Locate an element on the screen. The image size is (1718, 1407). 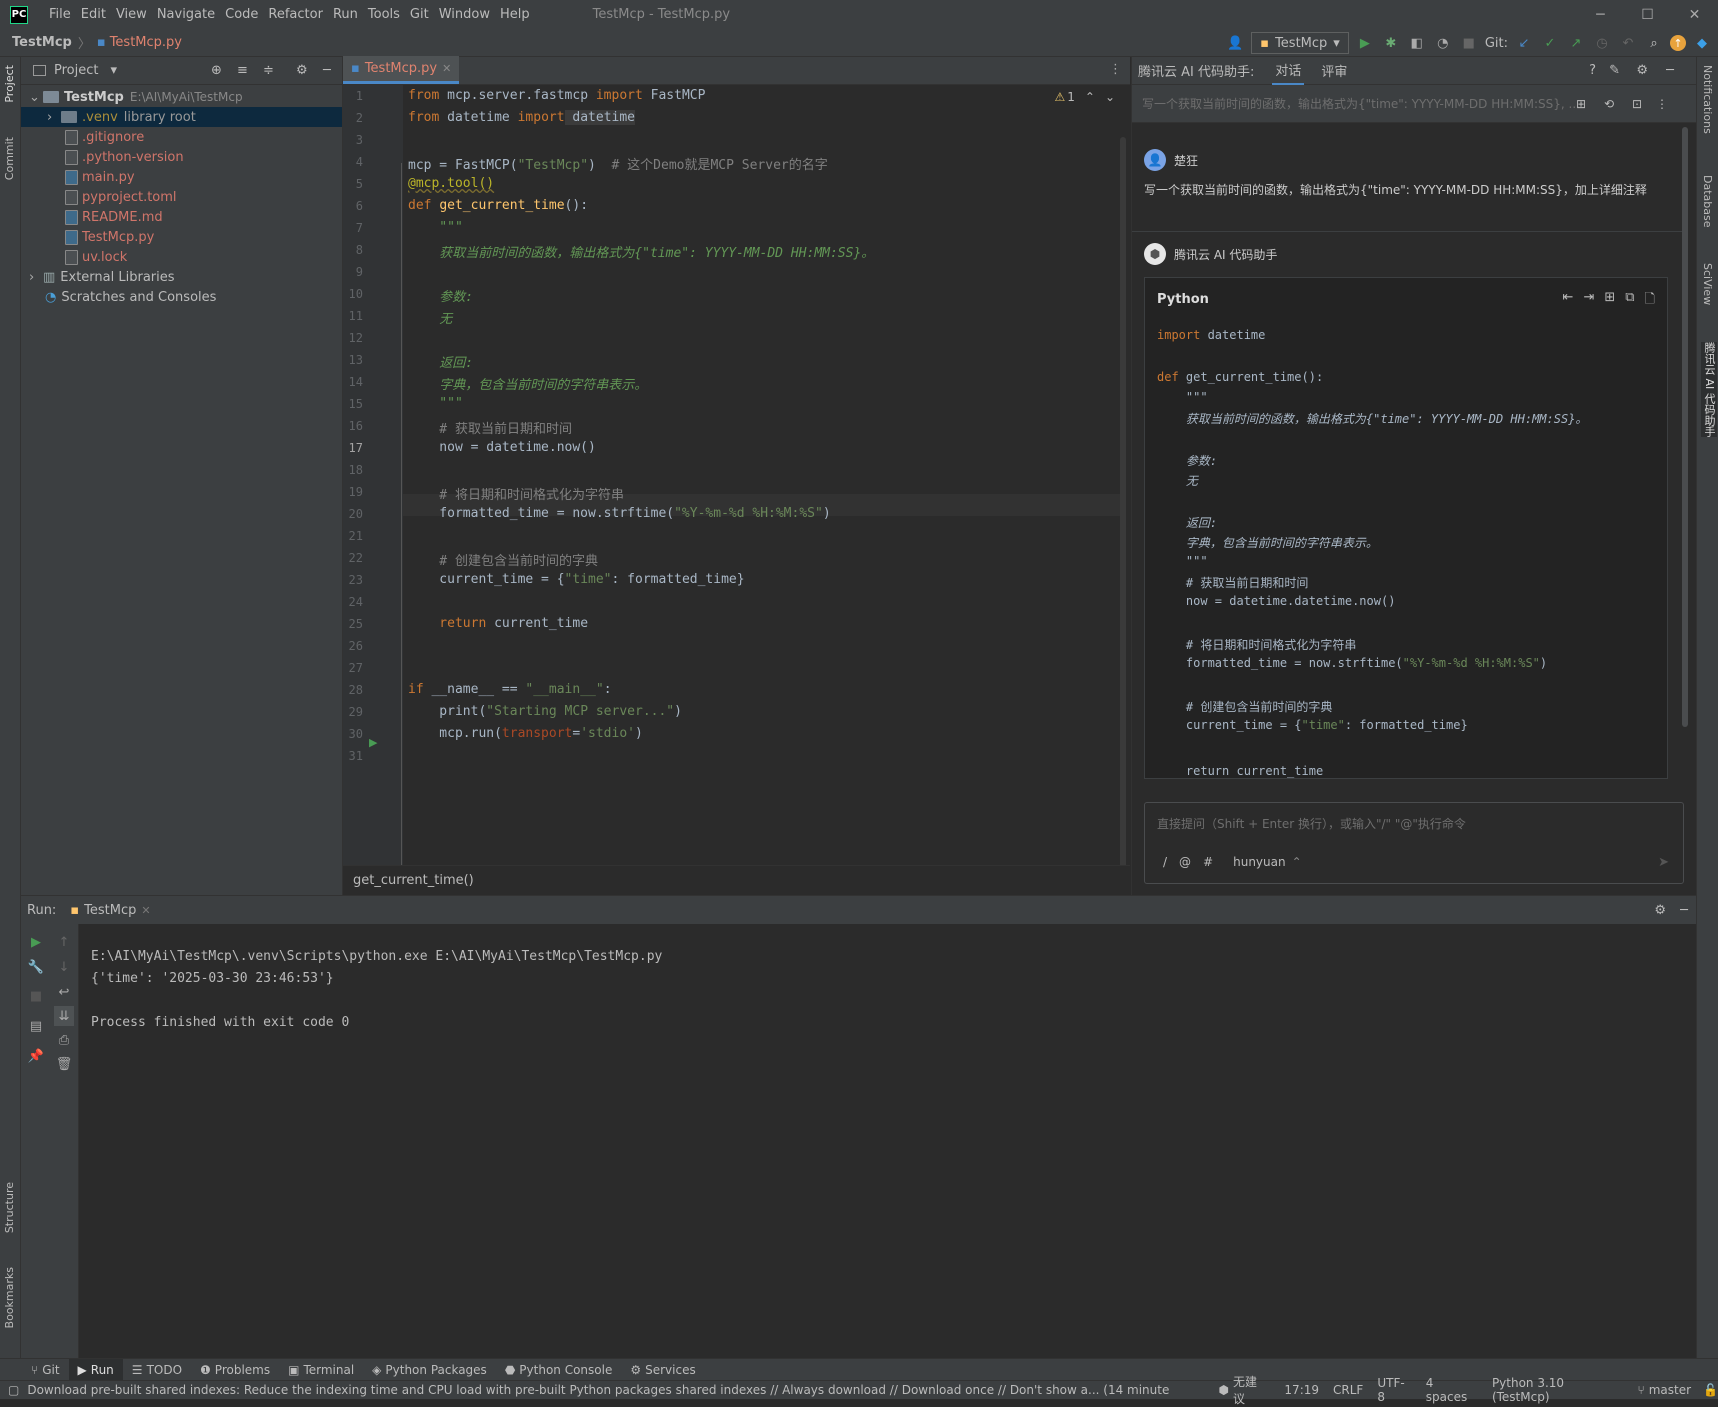
hash-button: # is located at coordinates (1208, 862).